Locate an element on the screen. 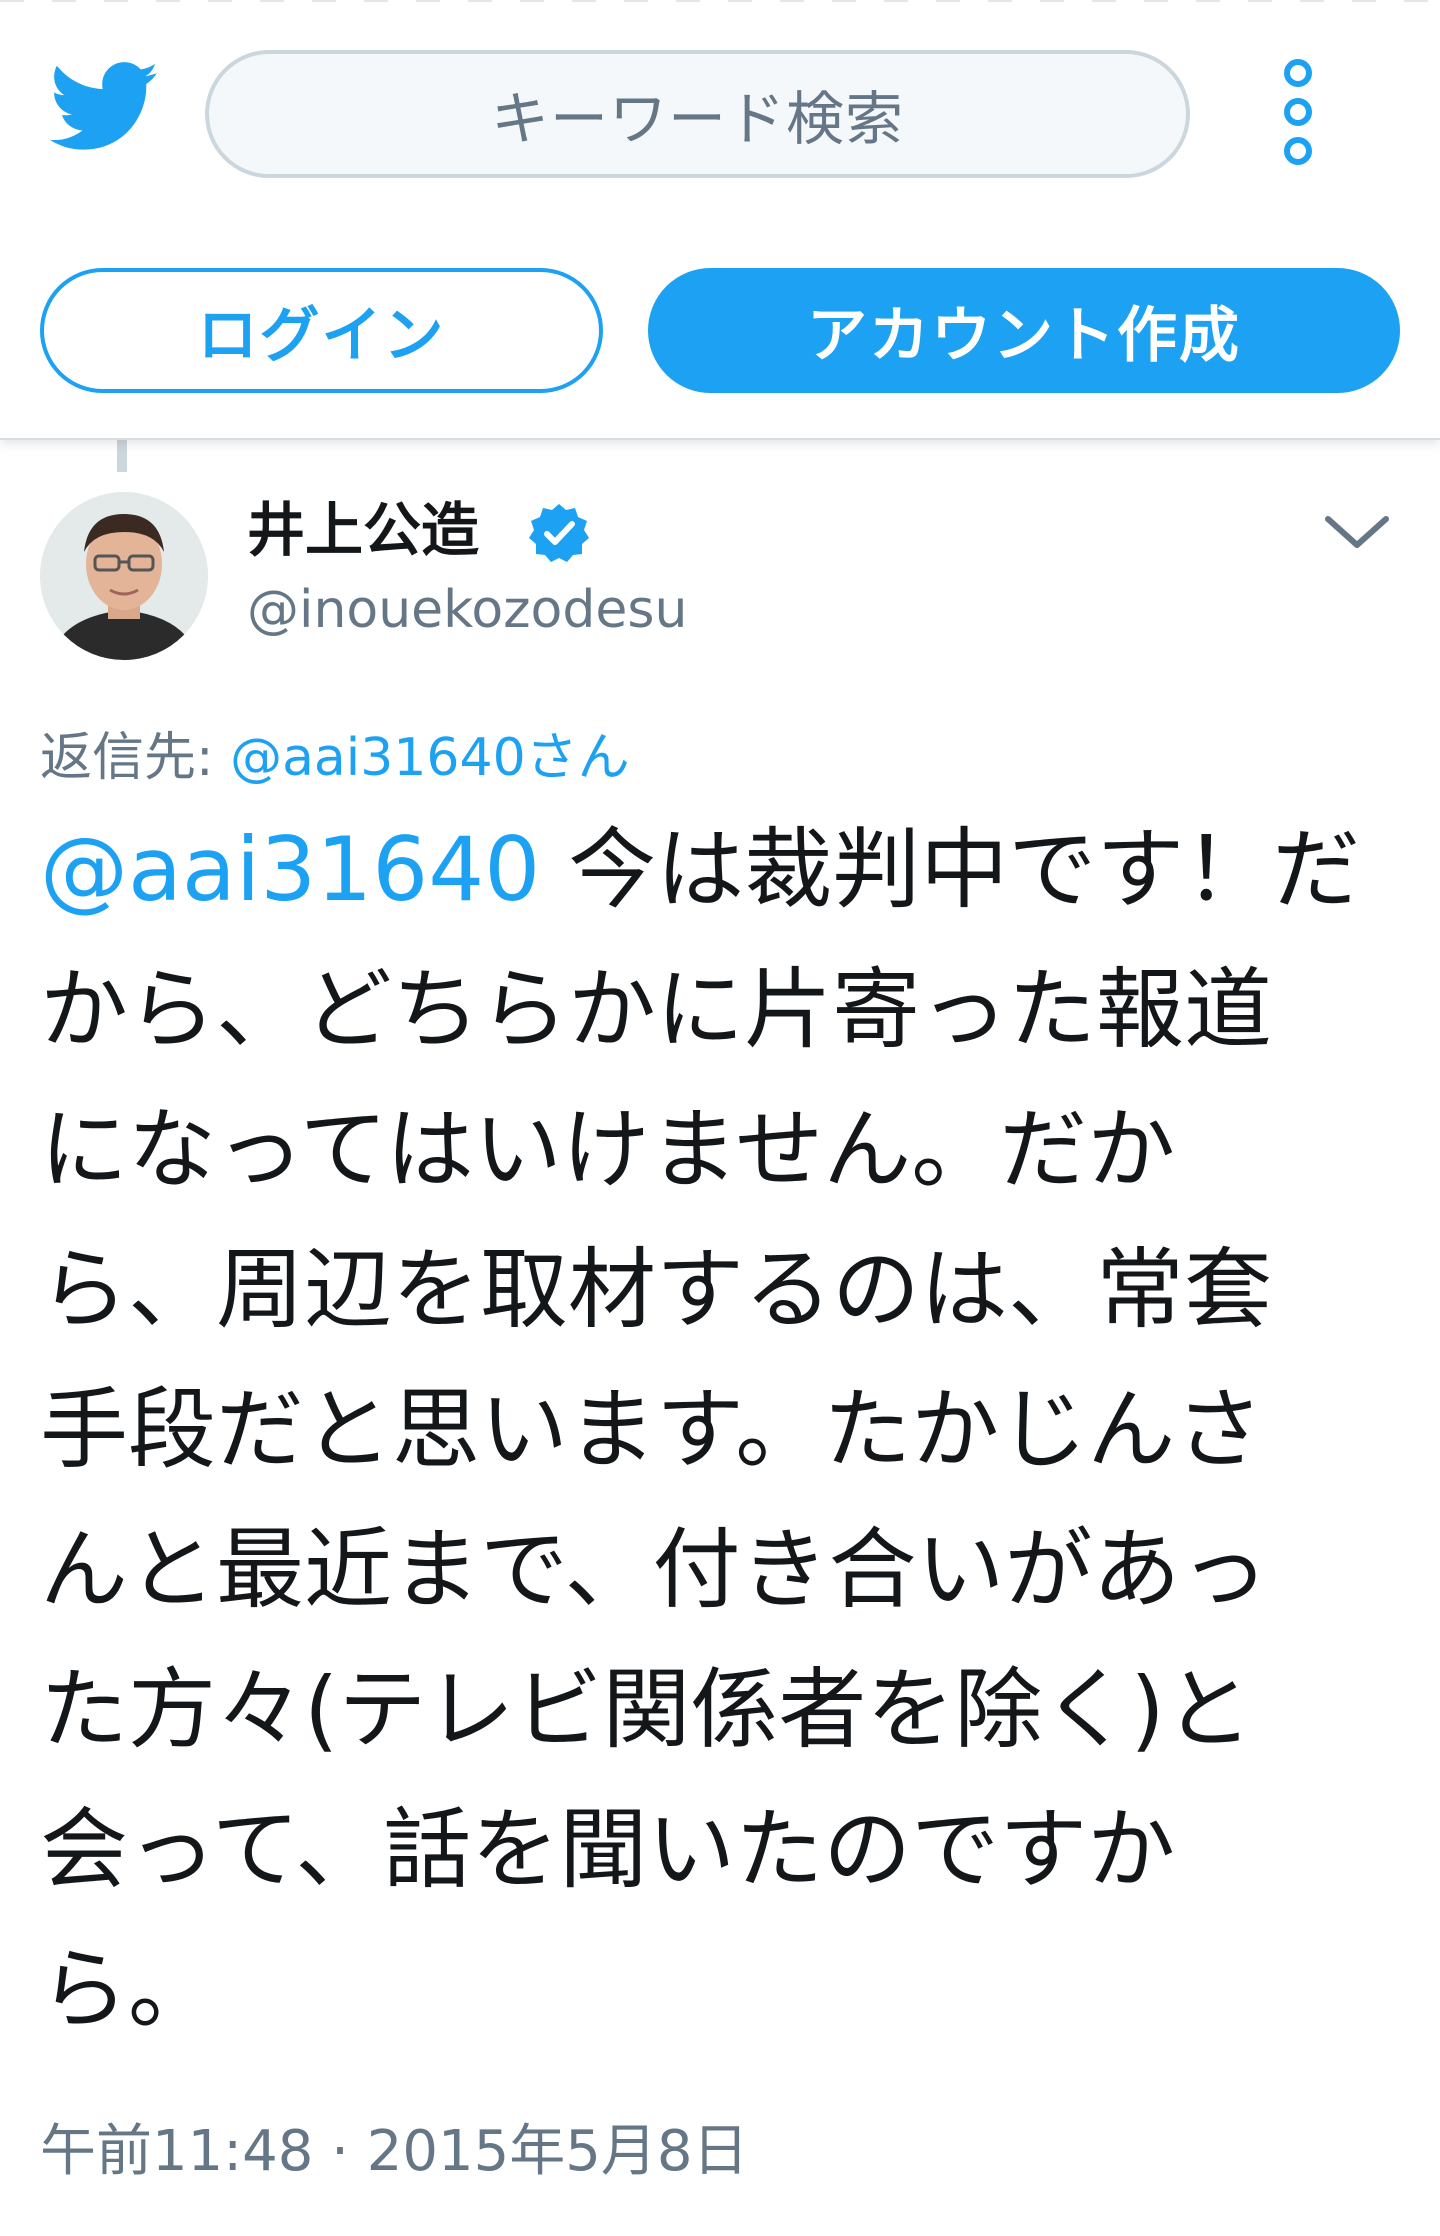 The image size is (1440, 2236). tweet-line: 会って、話を聞いたのですか is located at coordinates (608, 1849).